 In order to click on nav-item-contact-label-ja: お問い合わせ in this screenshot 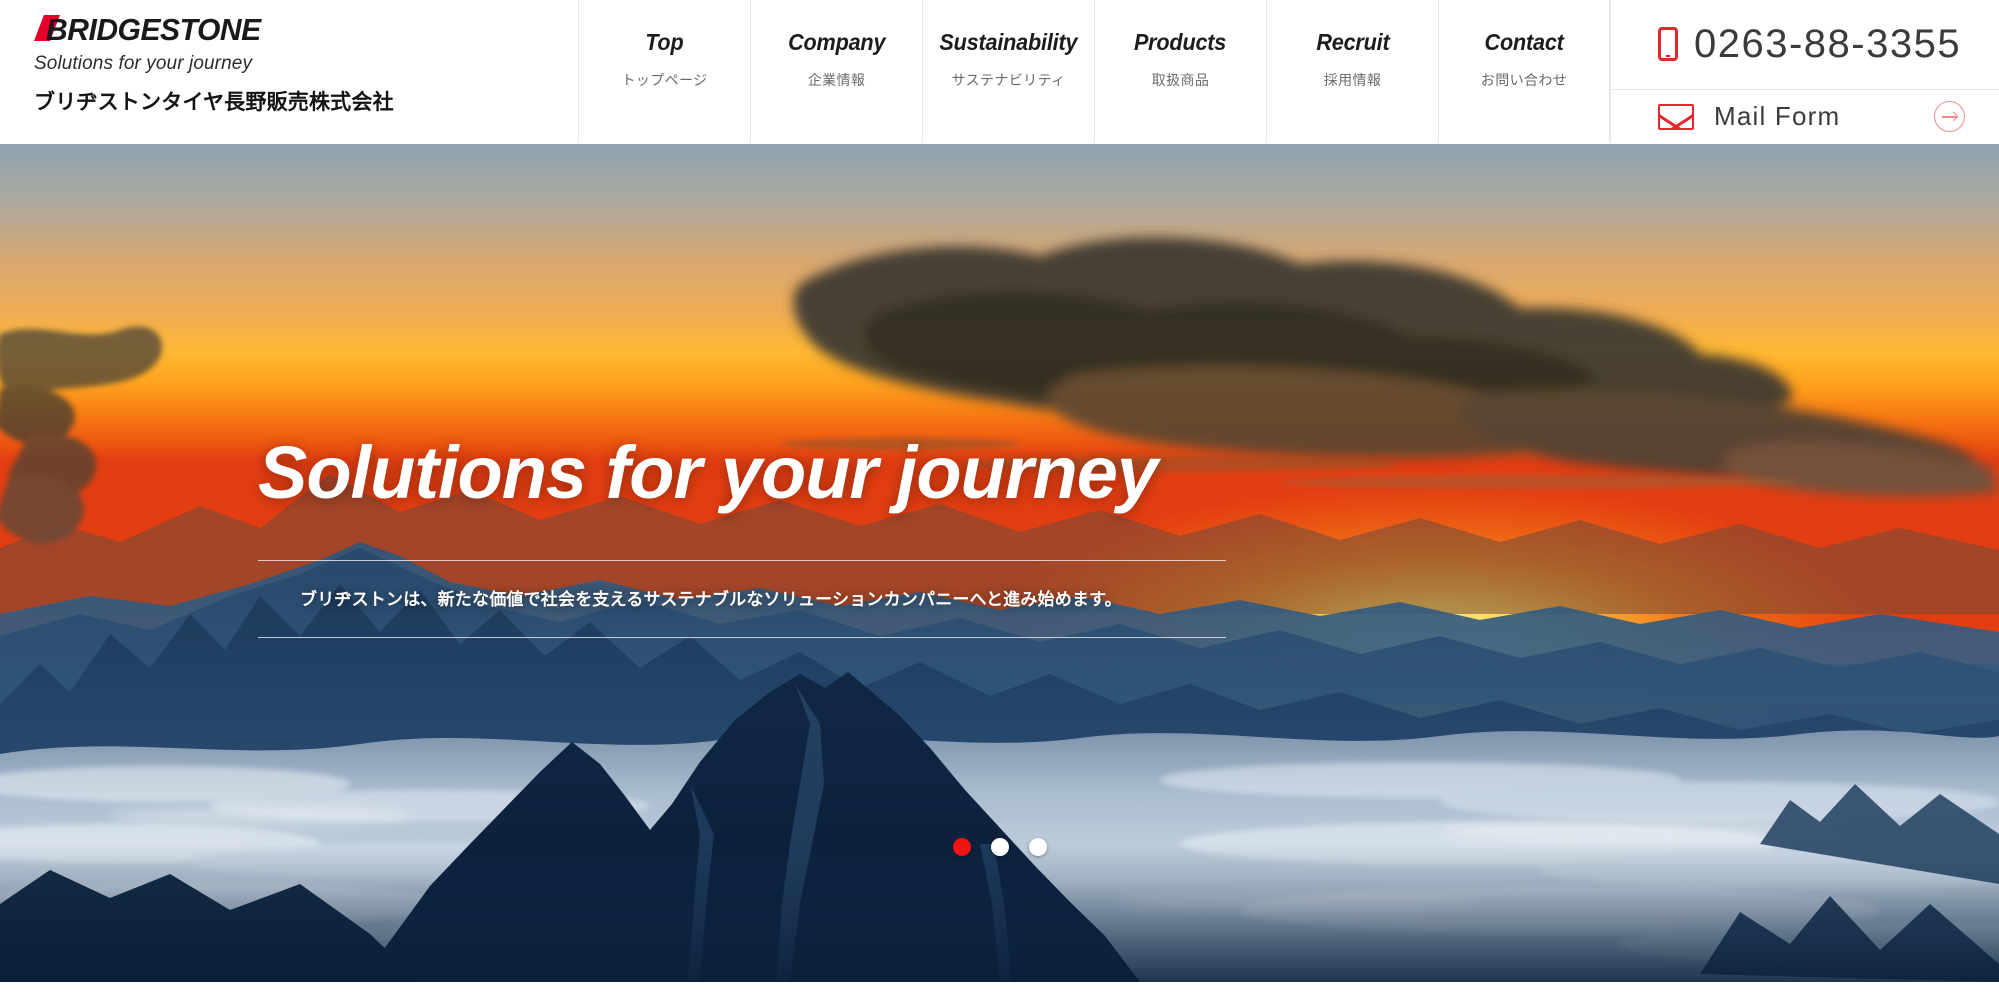, I will do `click(1524, 80)`.